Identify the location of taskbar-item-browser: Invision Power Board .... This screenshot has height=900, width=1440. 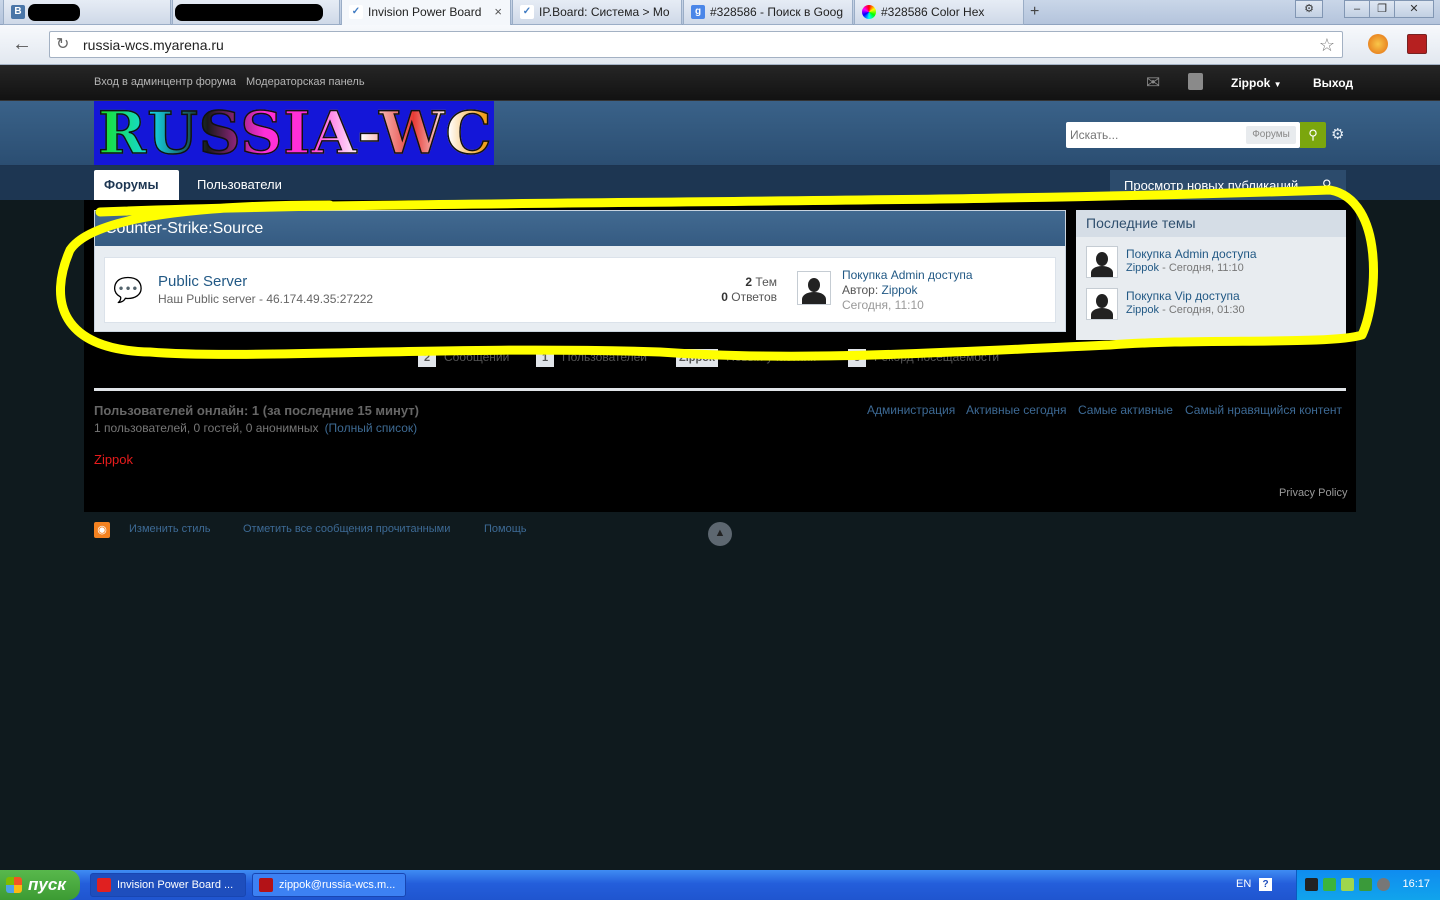
(168, 885).